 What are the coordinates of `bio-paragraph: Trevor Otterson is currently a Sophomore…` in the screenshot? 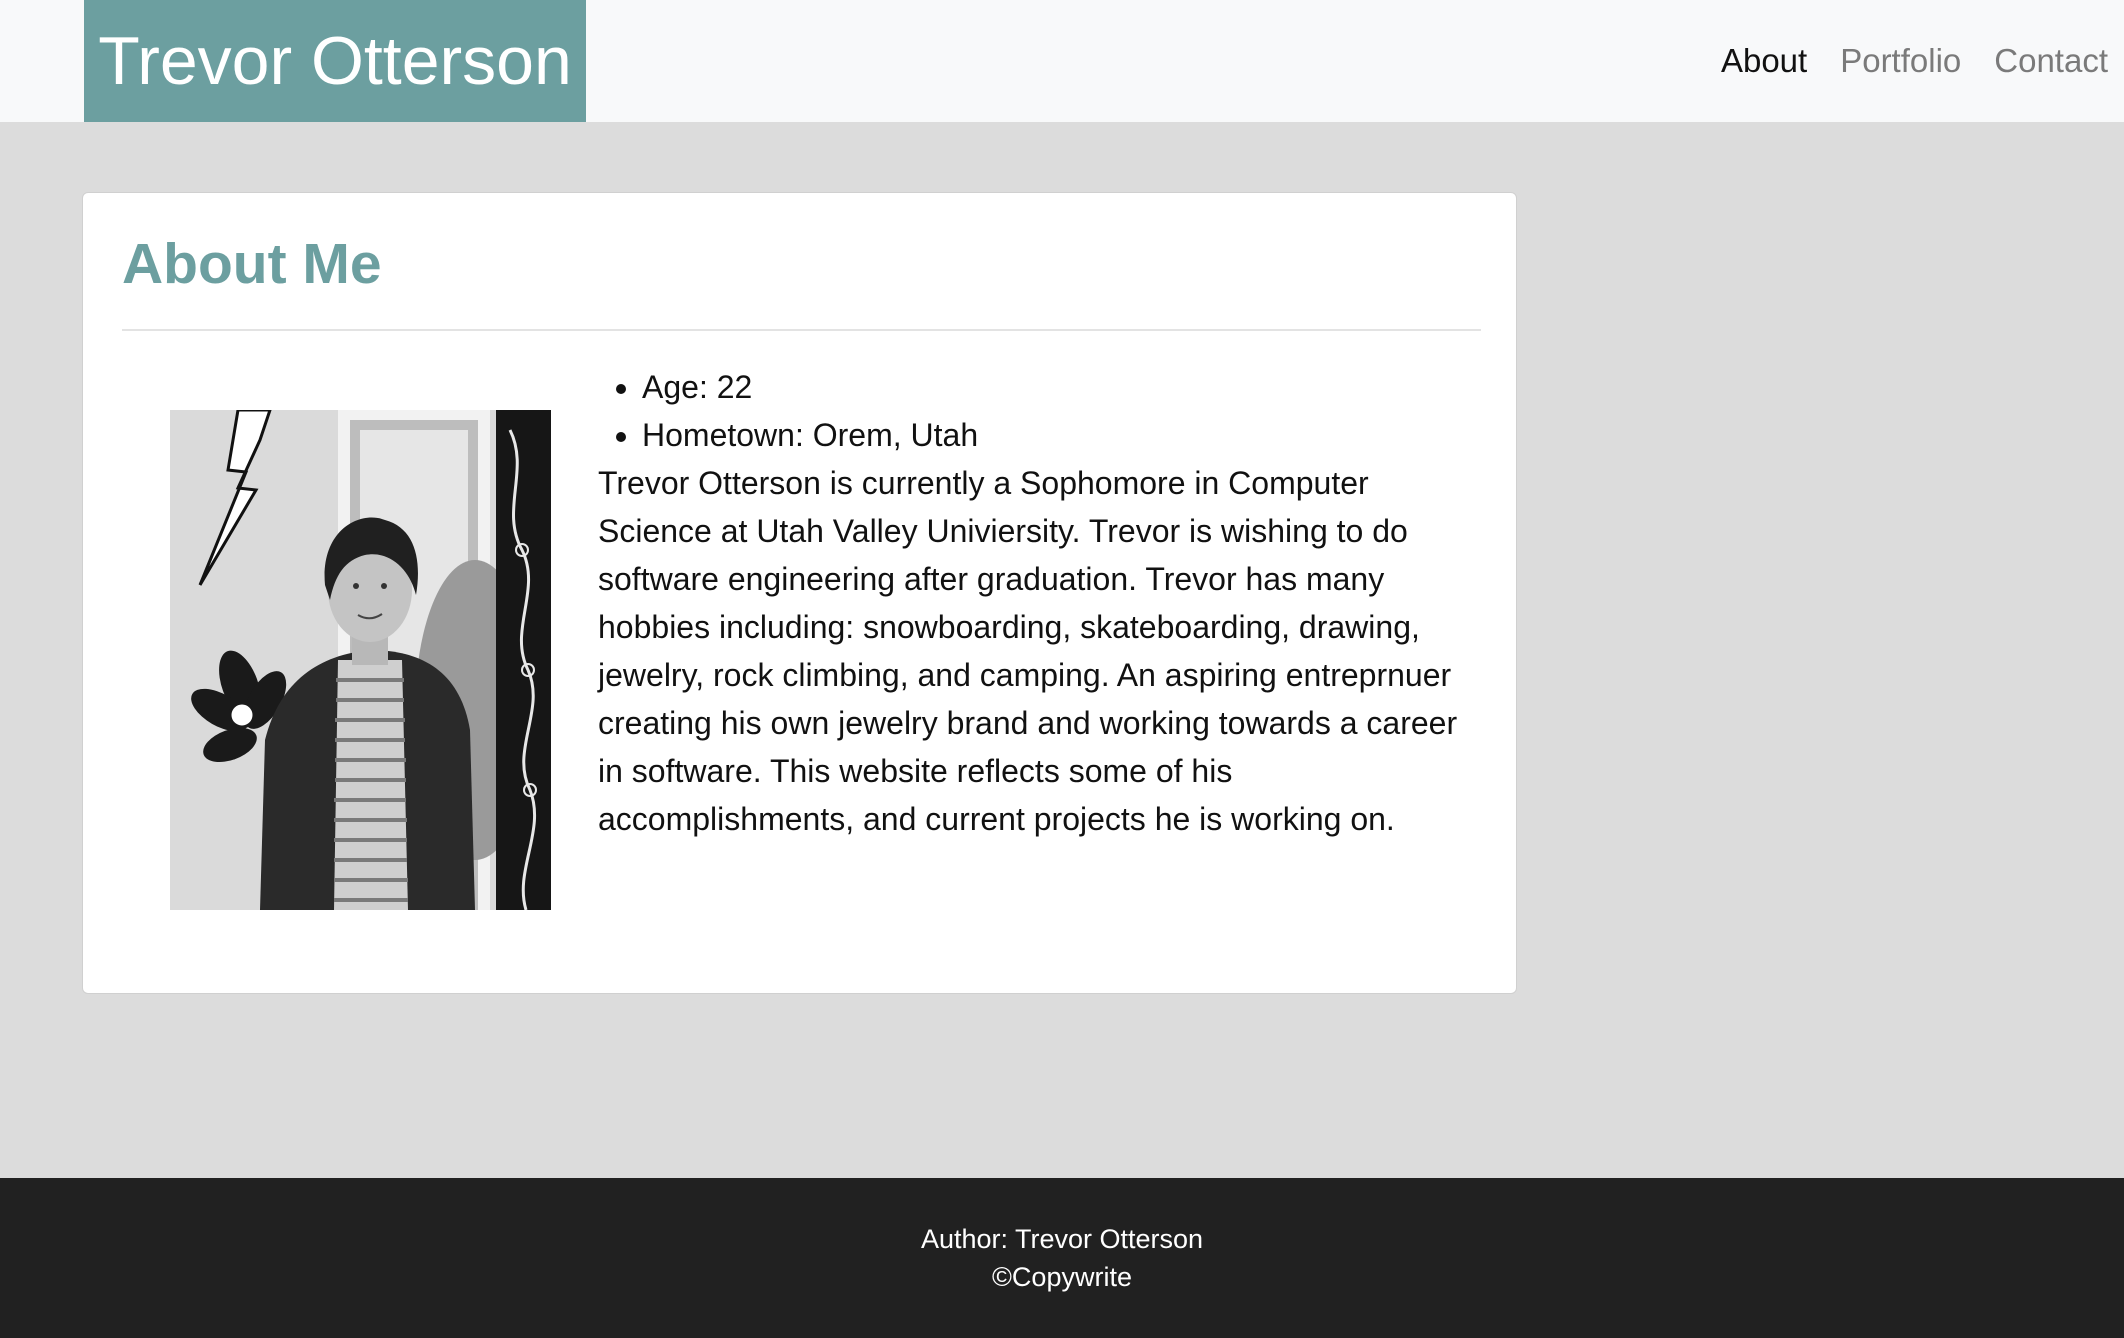 It's located at (1028, 651).